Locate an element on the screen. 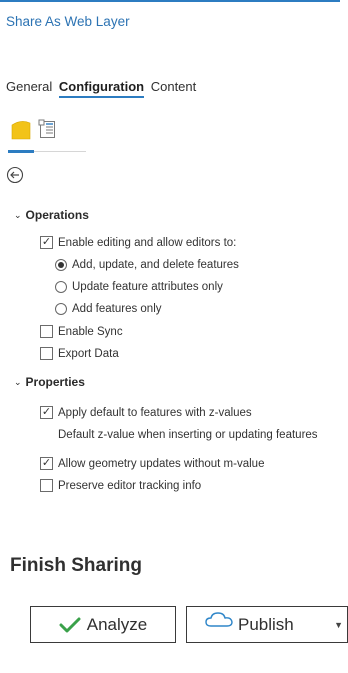  properties-section-toggle: ⌄ Properties is located at coordinates (49, 382).